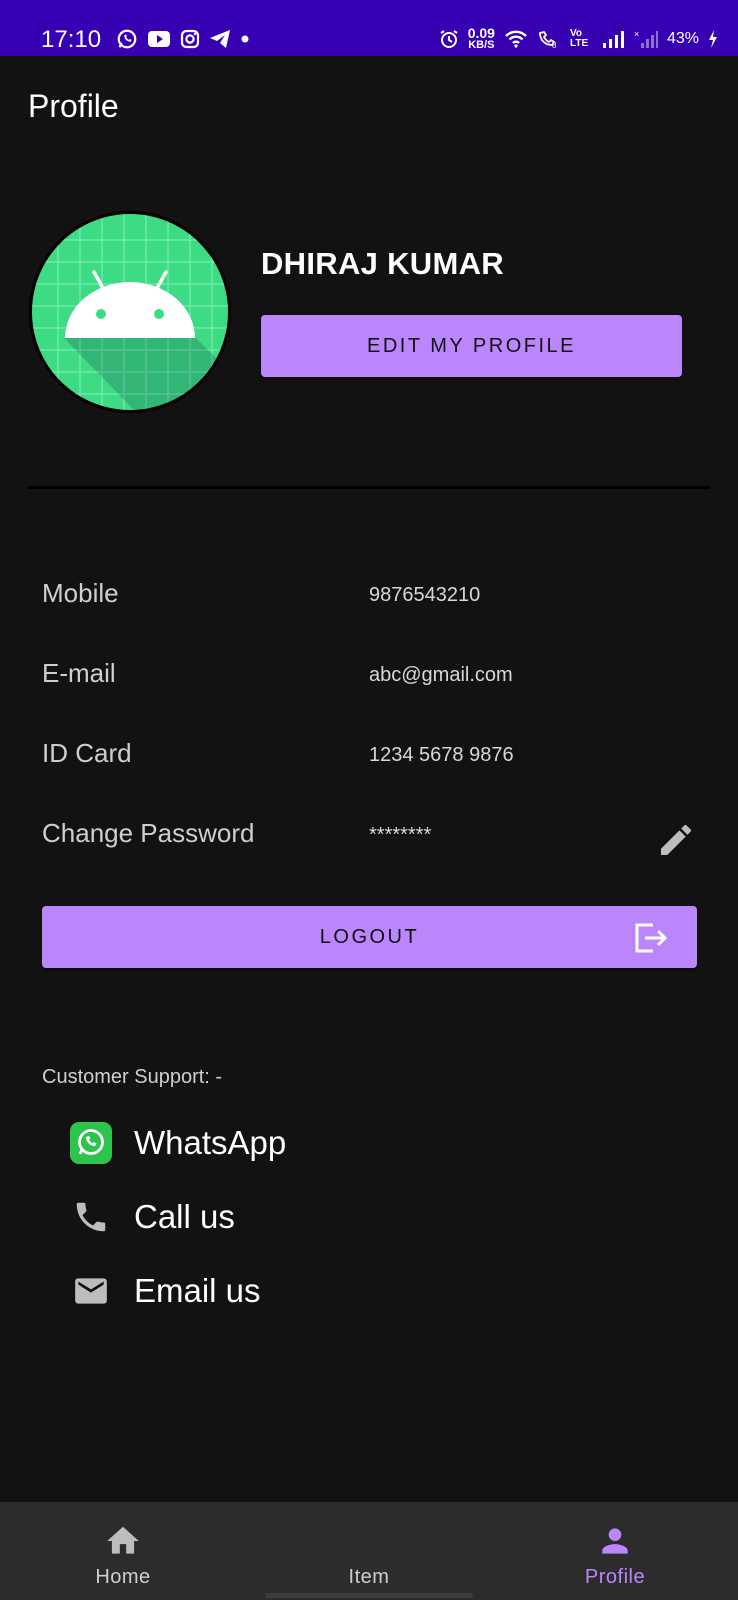  I want to click on youtube-notification-icon, so click(159, 39).